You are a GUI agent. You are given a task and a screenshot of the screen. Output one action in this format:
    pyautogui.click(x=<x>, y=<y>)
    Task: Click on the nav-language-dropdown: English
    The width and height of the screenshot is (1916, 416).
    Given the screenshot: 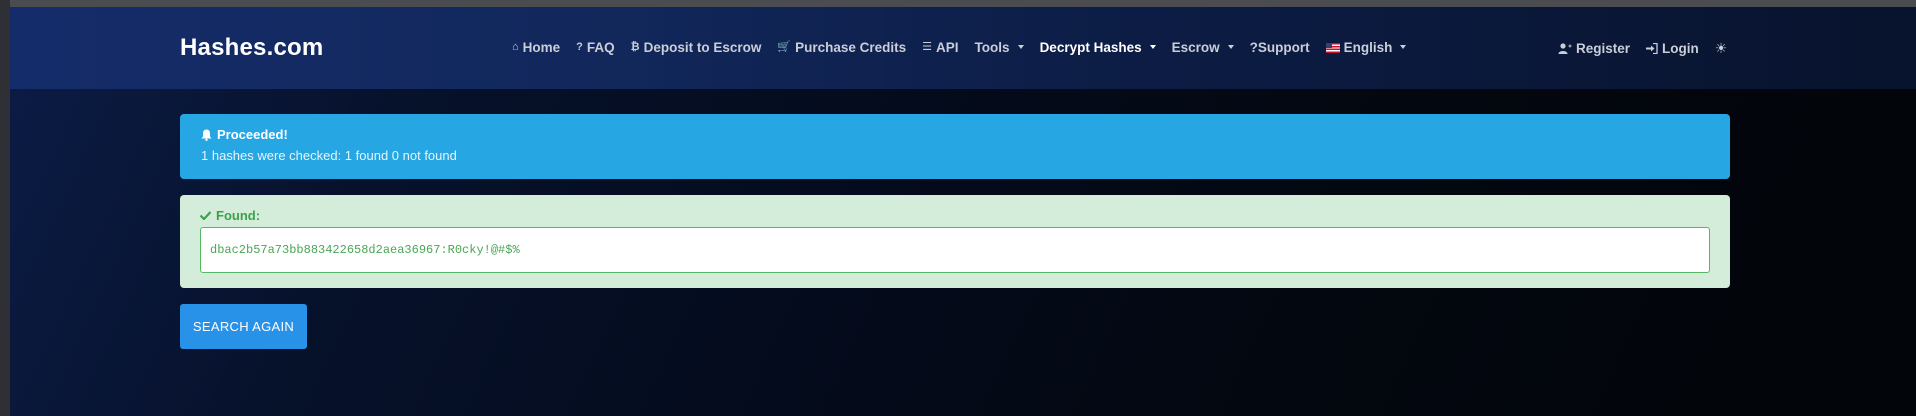 What is the action you would take?
    pyautogui.click(x=1366, y=47)
    